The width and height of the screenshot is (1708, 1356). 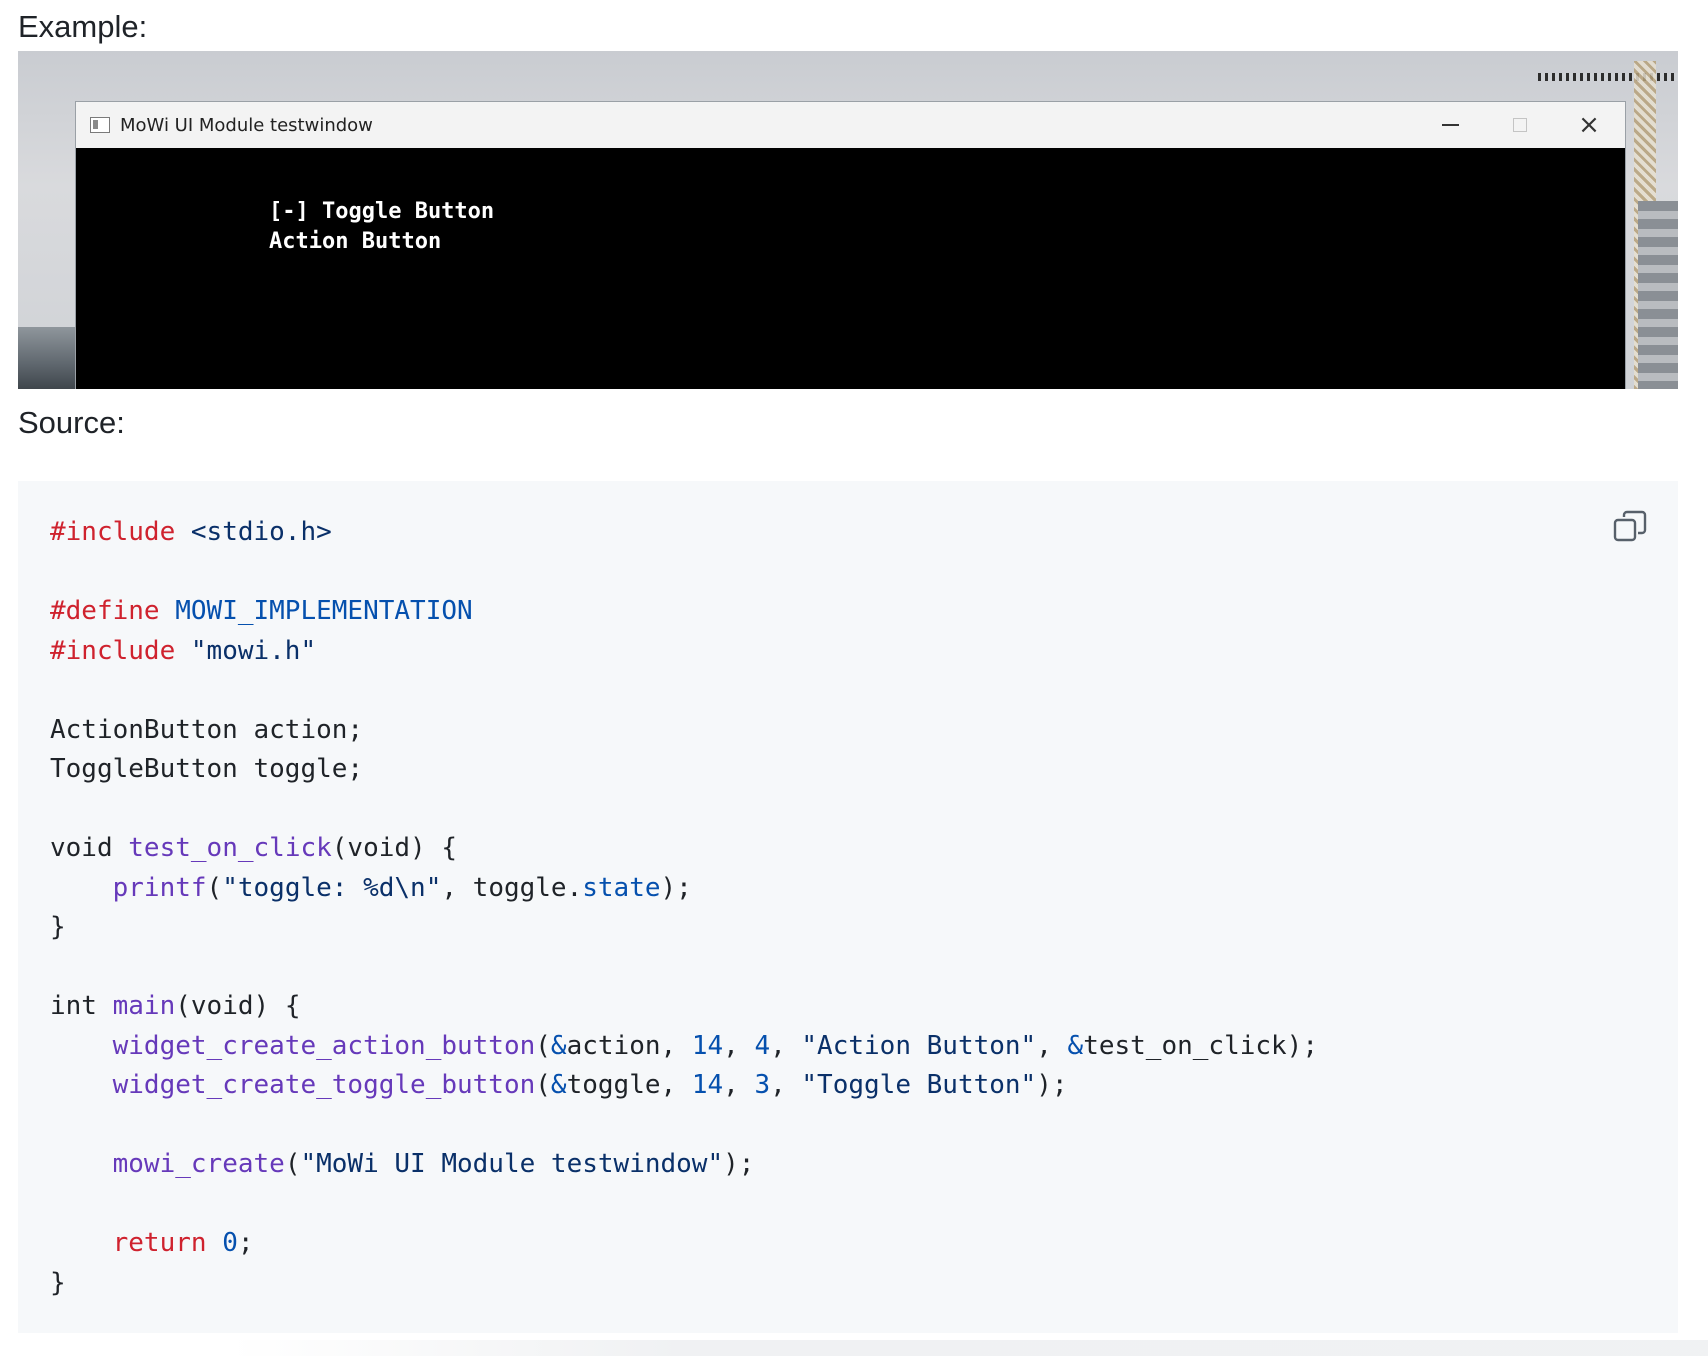 I want to click on code-line: #include <stdio.h>, so click(x=684, y=533).